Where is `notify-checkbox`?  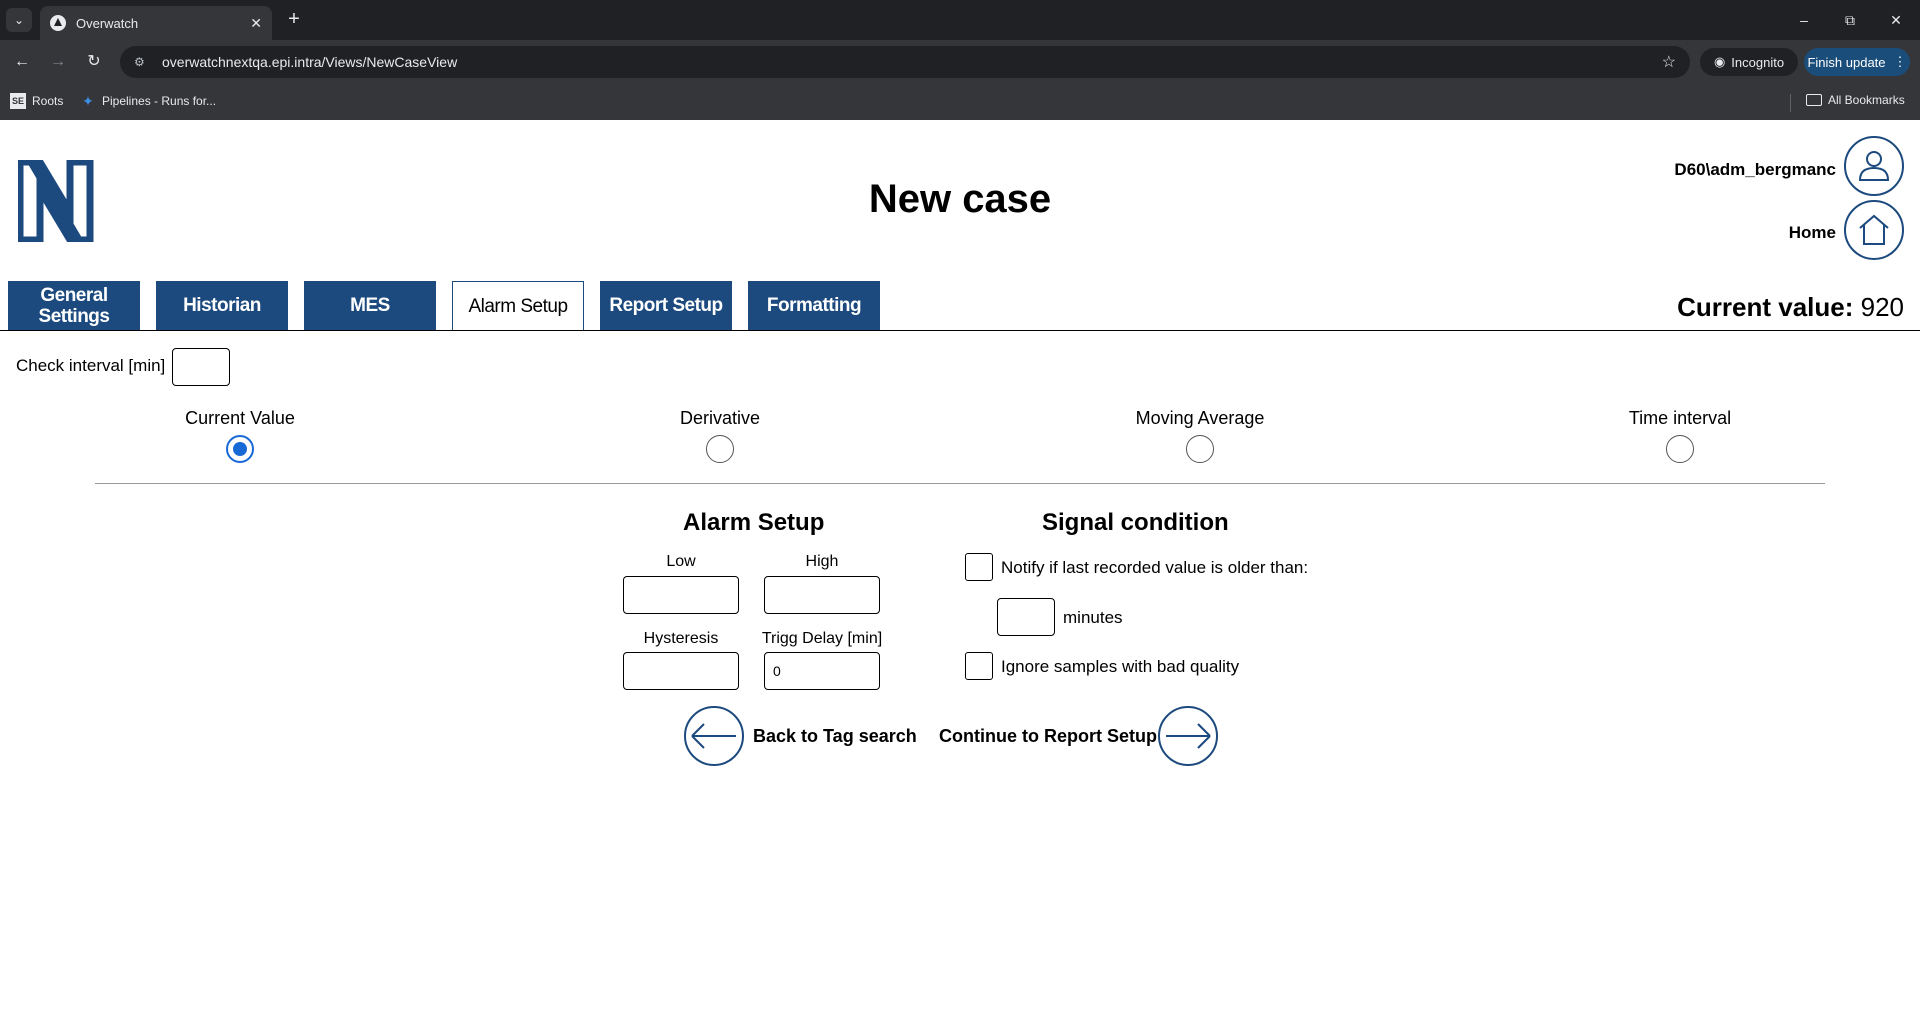 notify-checkbox is located at coordinates (979, 567).